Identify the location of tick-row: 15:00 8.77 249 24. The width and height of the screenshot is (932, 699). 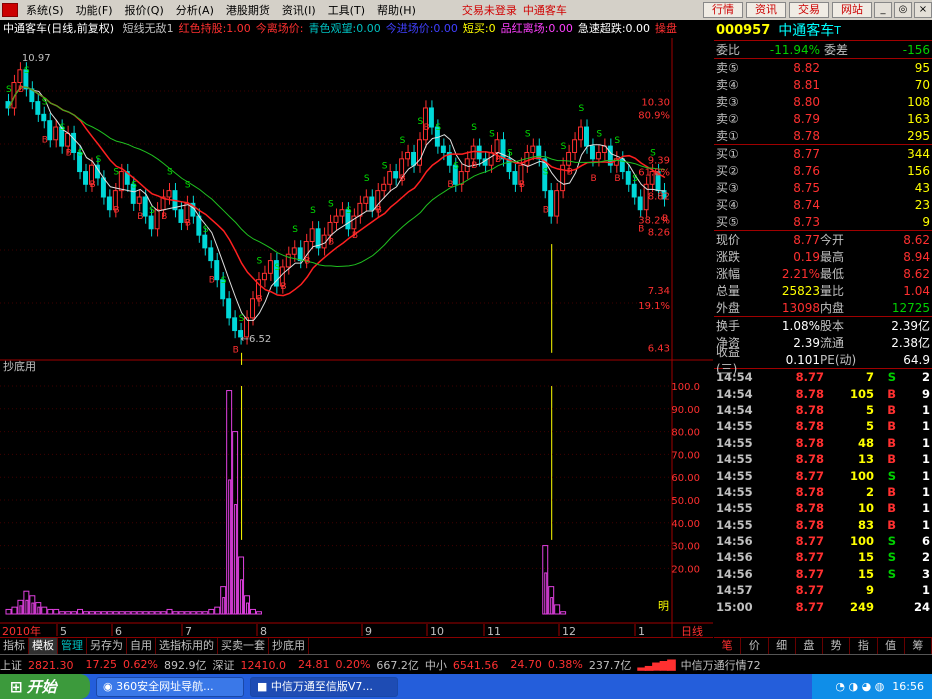
(823, 606).